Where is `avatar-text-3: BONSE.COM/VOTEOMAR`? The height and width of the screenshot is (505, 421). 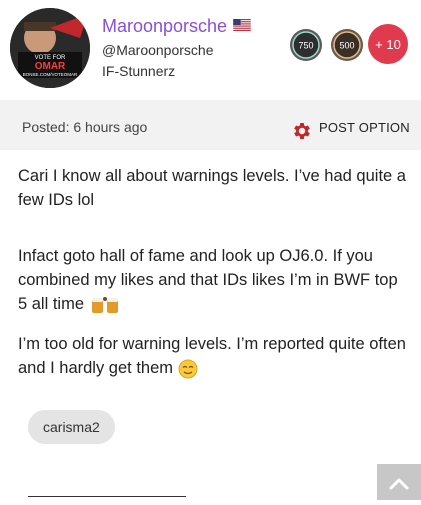 avatar-text-3: BONSE.COM/VOTEOMAR is located at coordinates (50, 74).